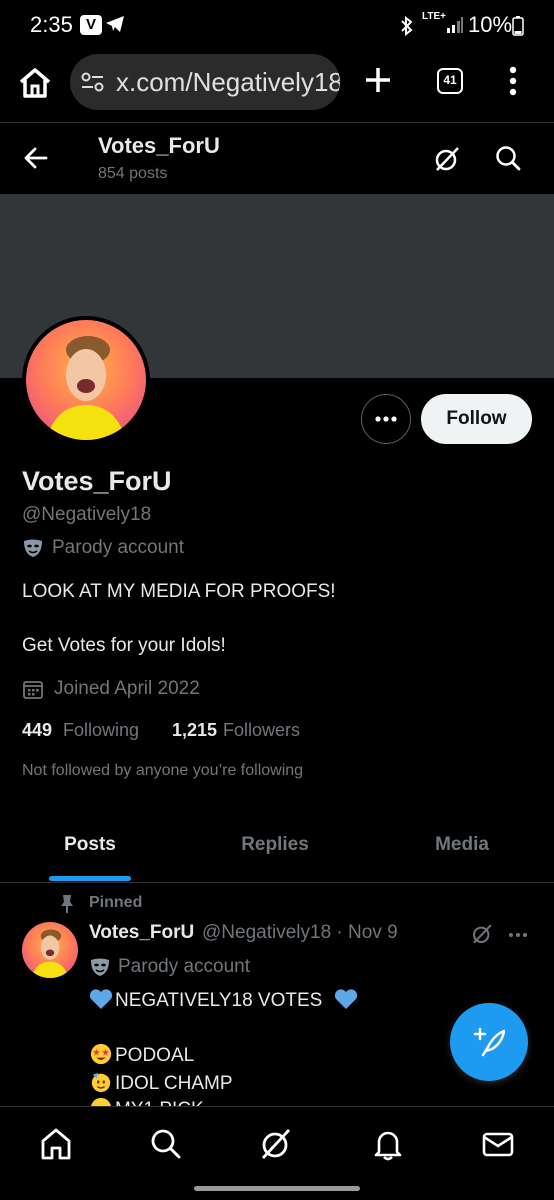  I want to click on tab-posts: Posts, so click(90, 845).